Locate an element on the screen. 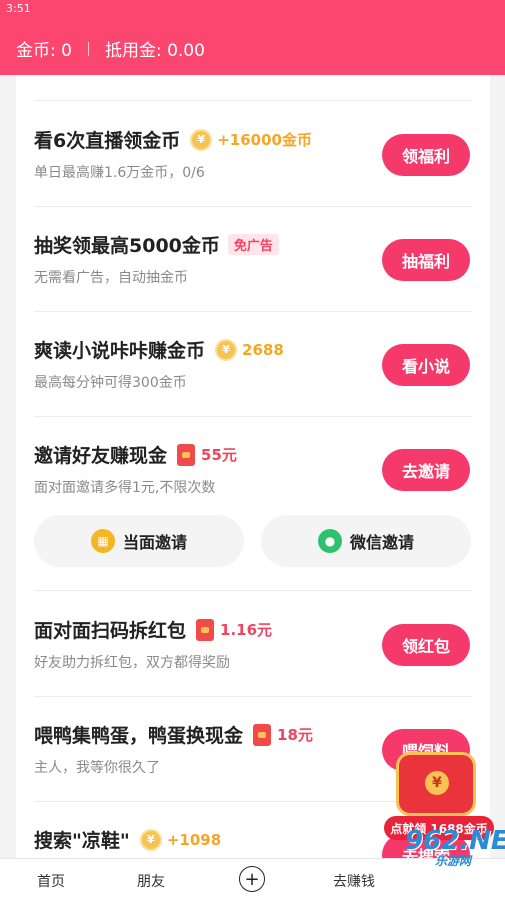 The image size is (505, 898). task-reward-value: +1098 is located at coordinates (194, 839).